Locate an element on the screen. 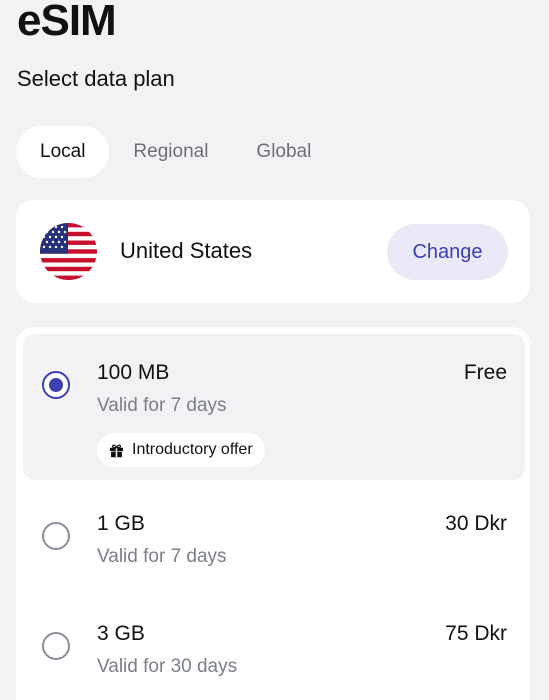  radio-selected is located at coordinates (56, 385).